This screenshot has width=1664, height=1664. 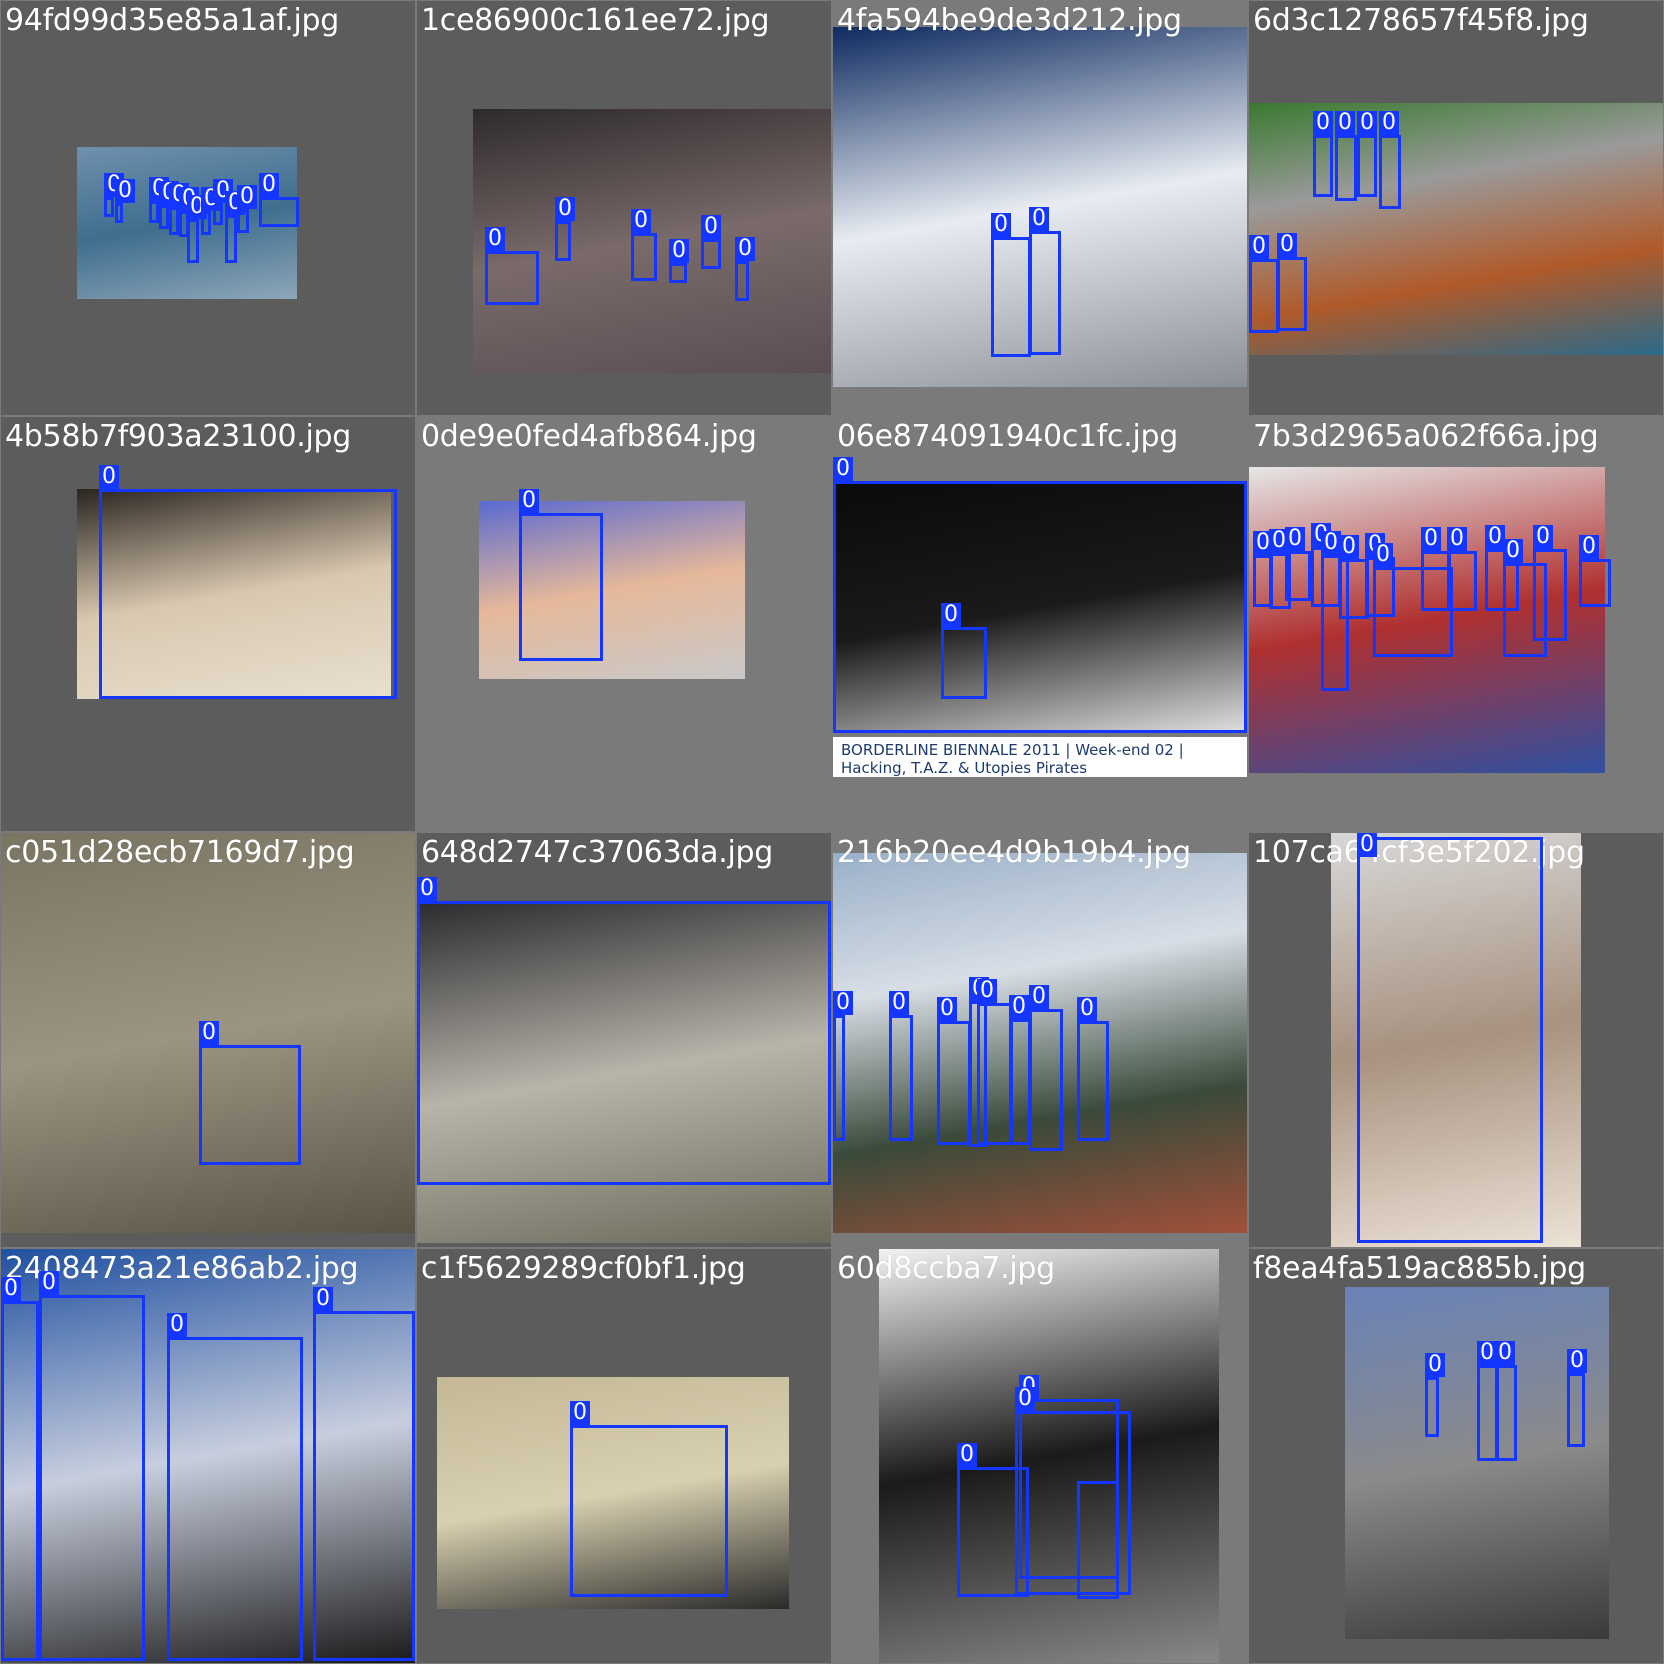 What do you see at coordinates (208, 1456) in the screenshot?
I see `mosaic-tile: 2408473a21e86ab2.jpg 0 0 0 0` at bounding box center [208, 1456].